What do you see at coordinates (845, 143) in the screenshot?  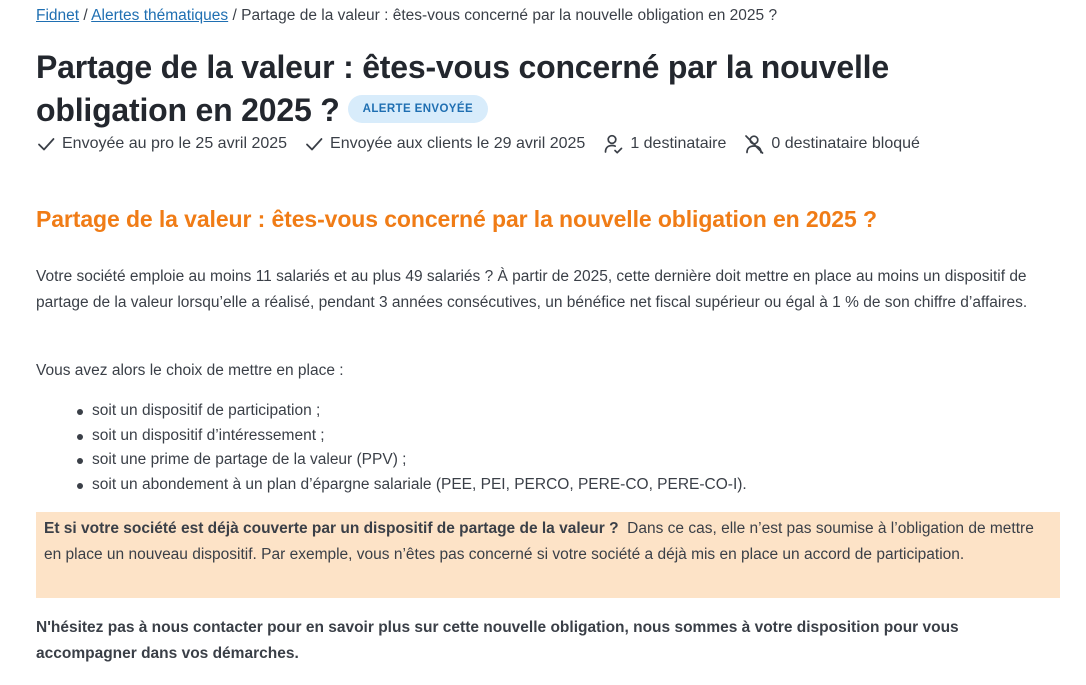 I see `meta-blocked-label: 0 destinataire bloqué` at bounding box center [845, 143].